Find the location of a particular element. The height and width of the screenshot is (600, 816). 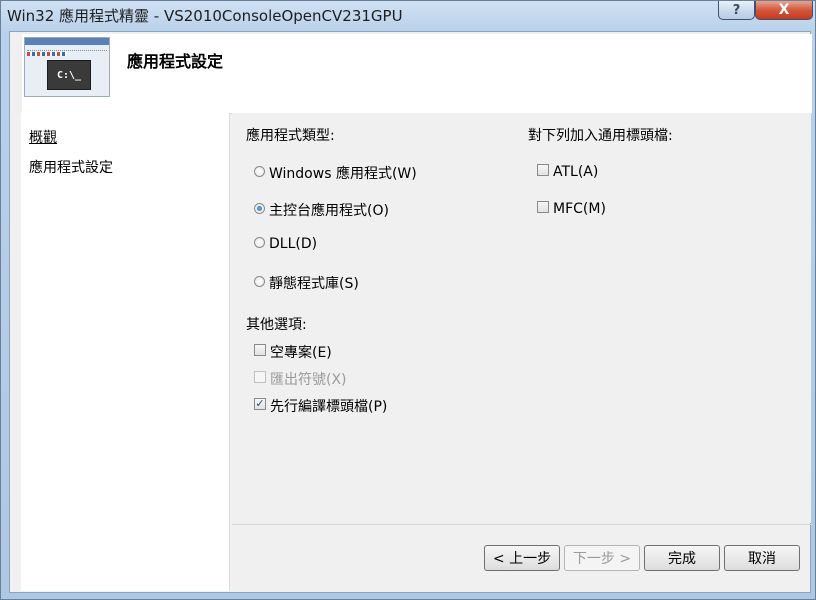

radio-label: 主控台應用程式(O) is located at coordinates (329, 211).